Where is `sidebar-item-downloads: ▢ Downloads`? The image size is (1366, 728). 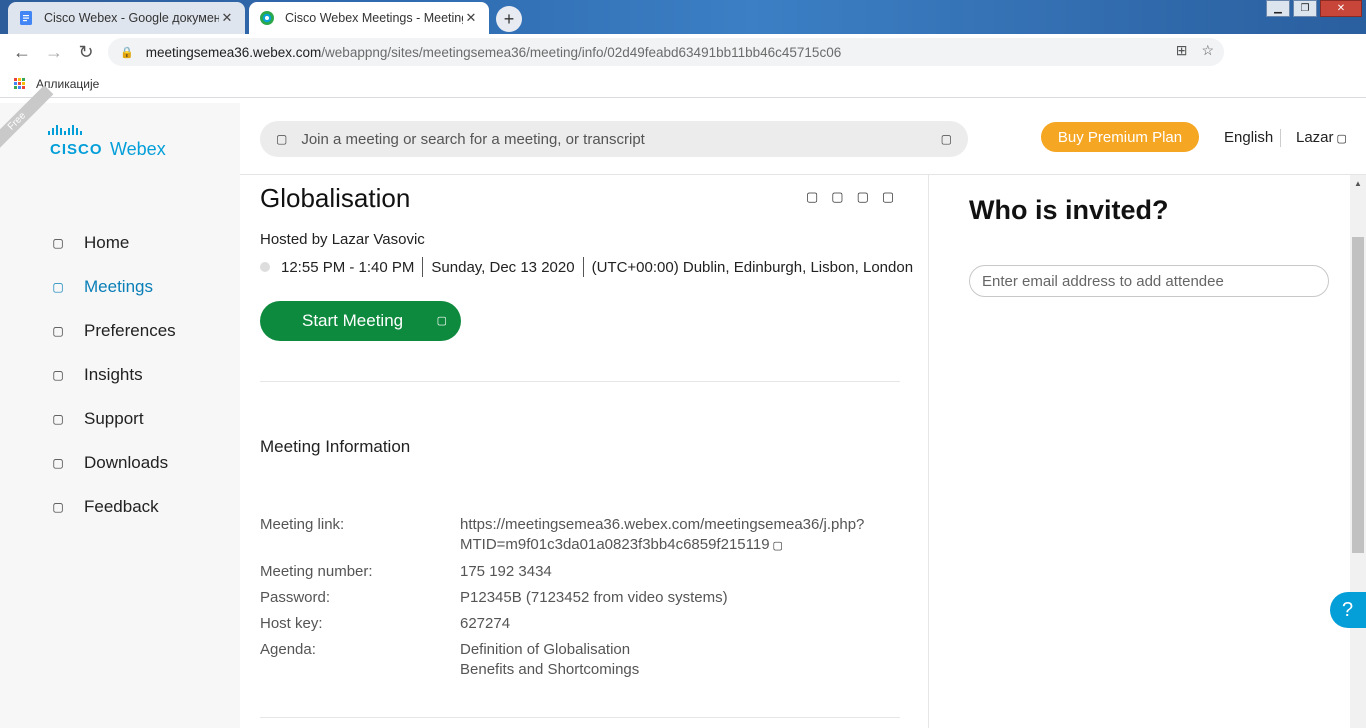
sidebar-item-downloads: ▢ Downloads is located at coordinates (120, 463).